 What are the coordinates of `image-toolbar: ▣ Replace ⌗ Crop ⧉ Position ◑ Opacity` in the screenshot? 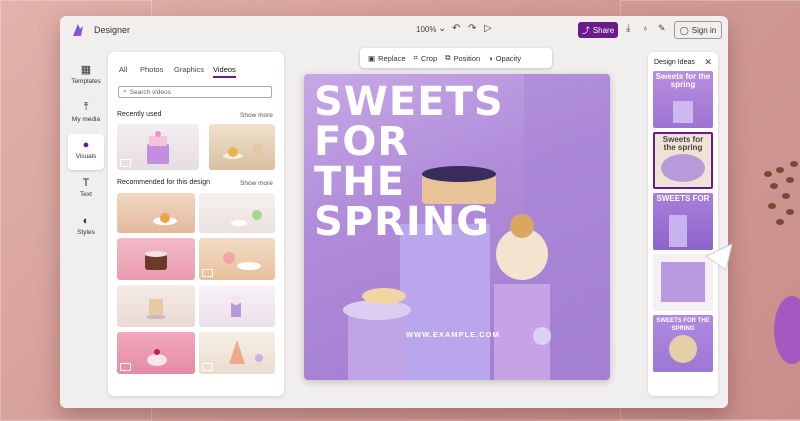 It's located at (456, 58).